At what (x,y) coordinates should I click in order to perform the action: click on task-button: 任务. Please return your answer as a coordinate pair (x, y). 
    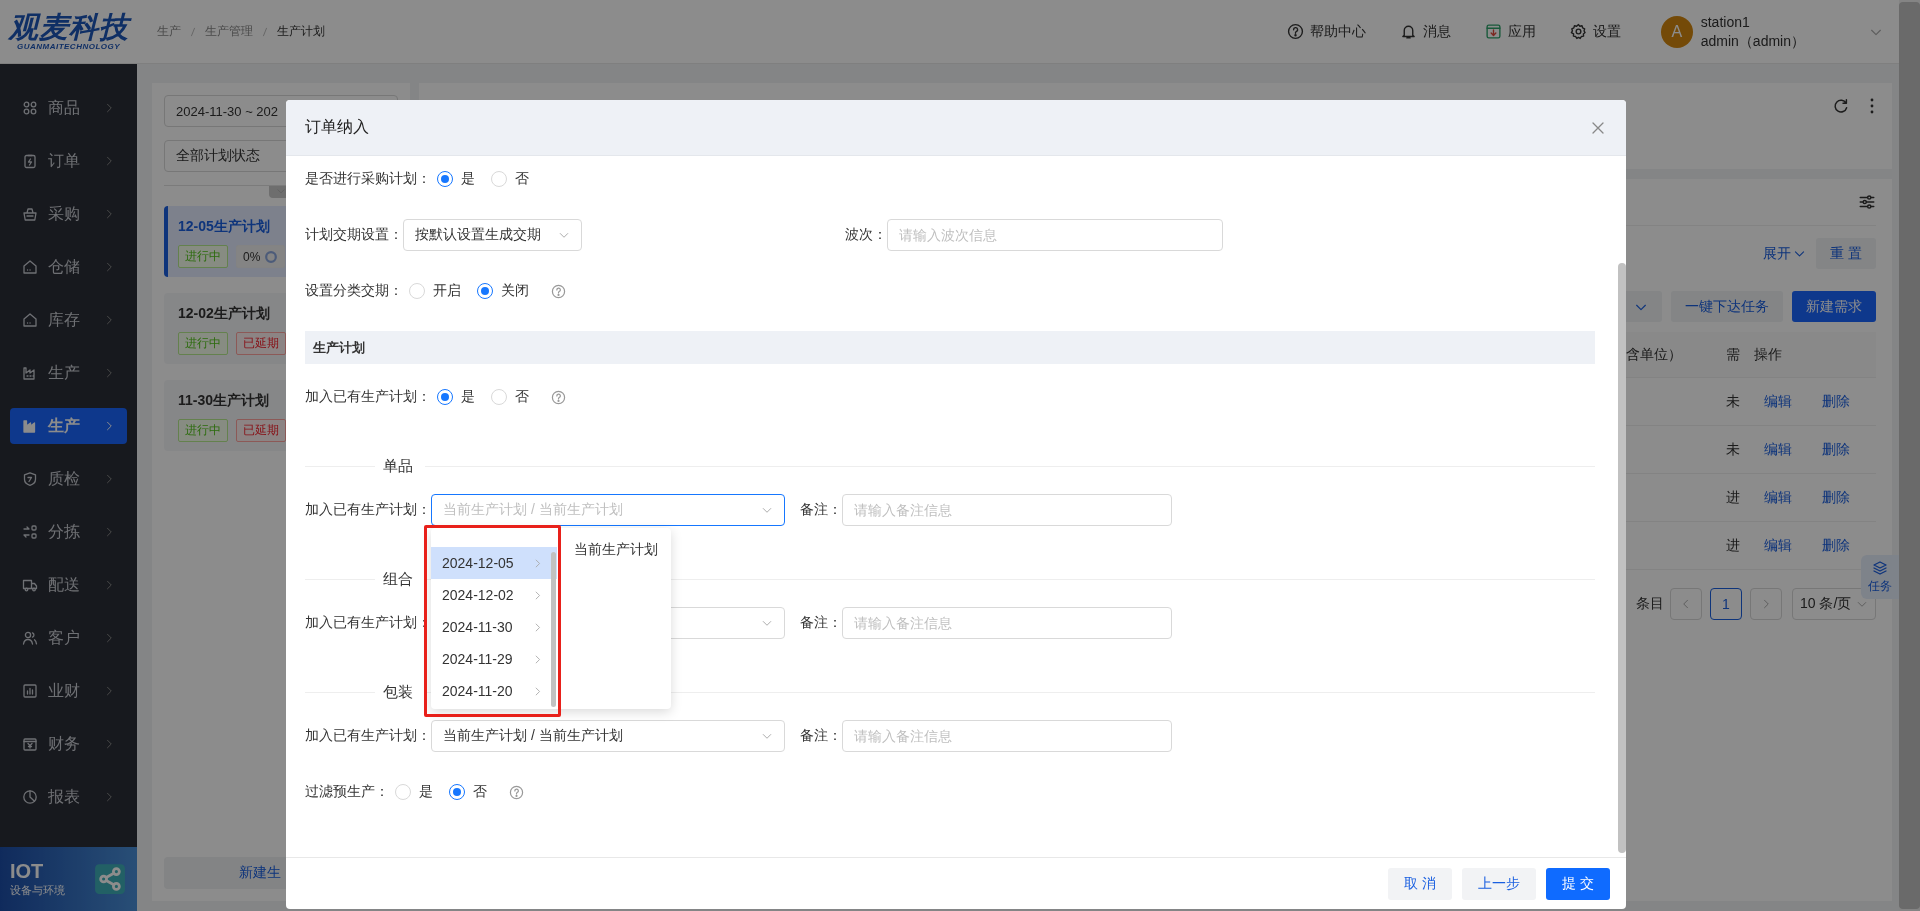
    Looking at the image, I should click on (1880, 577).